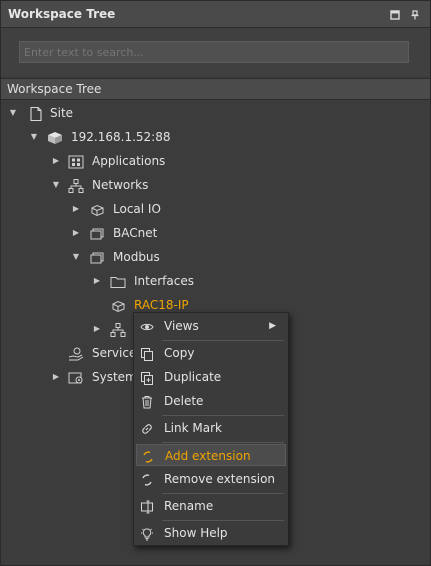 The width and height of the screenshot is (431, 566). Describe the element at coordinates (189, 506) in the screenshot. I see `menu-label-rename: Rename` at that location.